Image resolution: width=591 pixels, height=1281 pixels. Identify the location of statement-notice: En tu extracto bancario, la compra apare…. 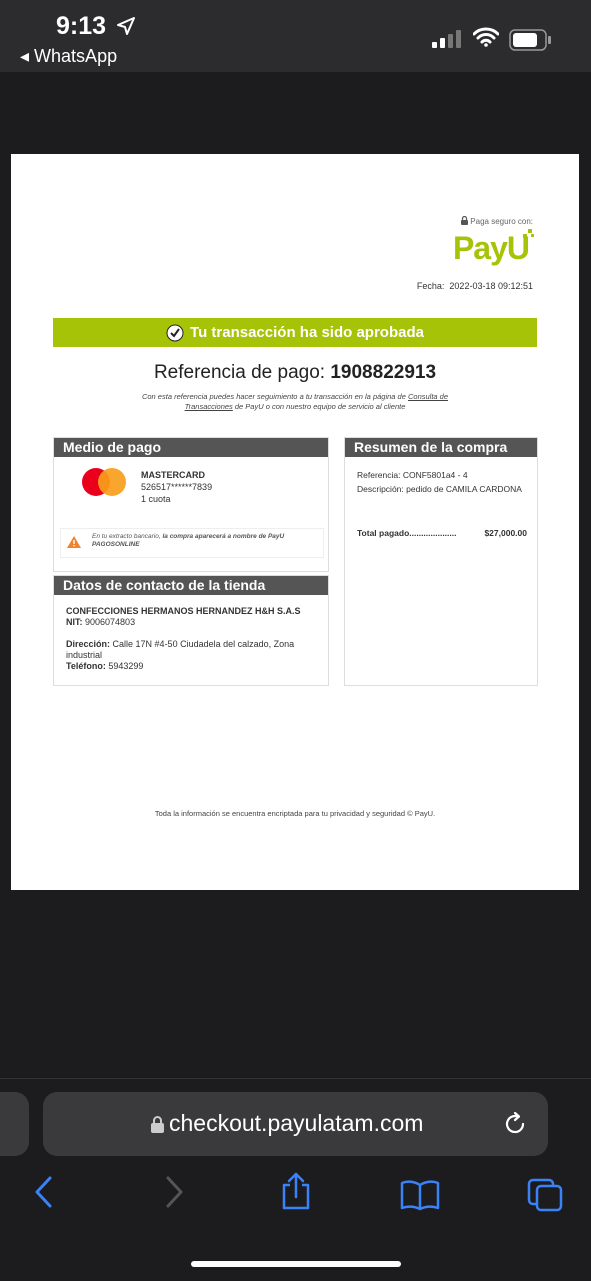
(192, 543).